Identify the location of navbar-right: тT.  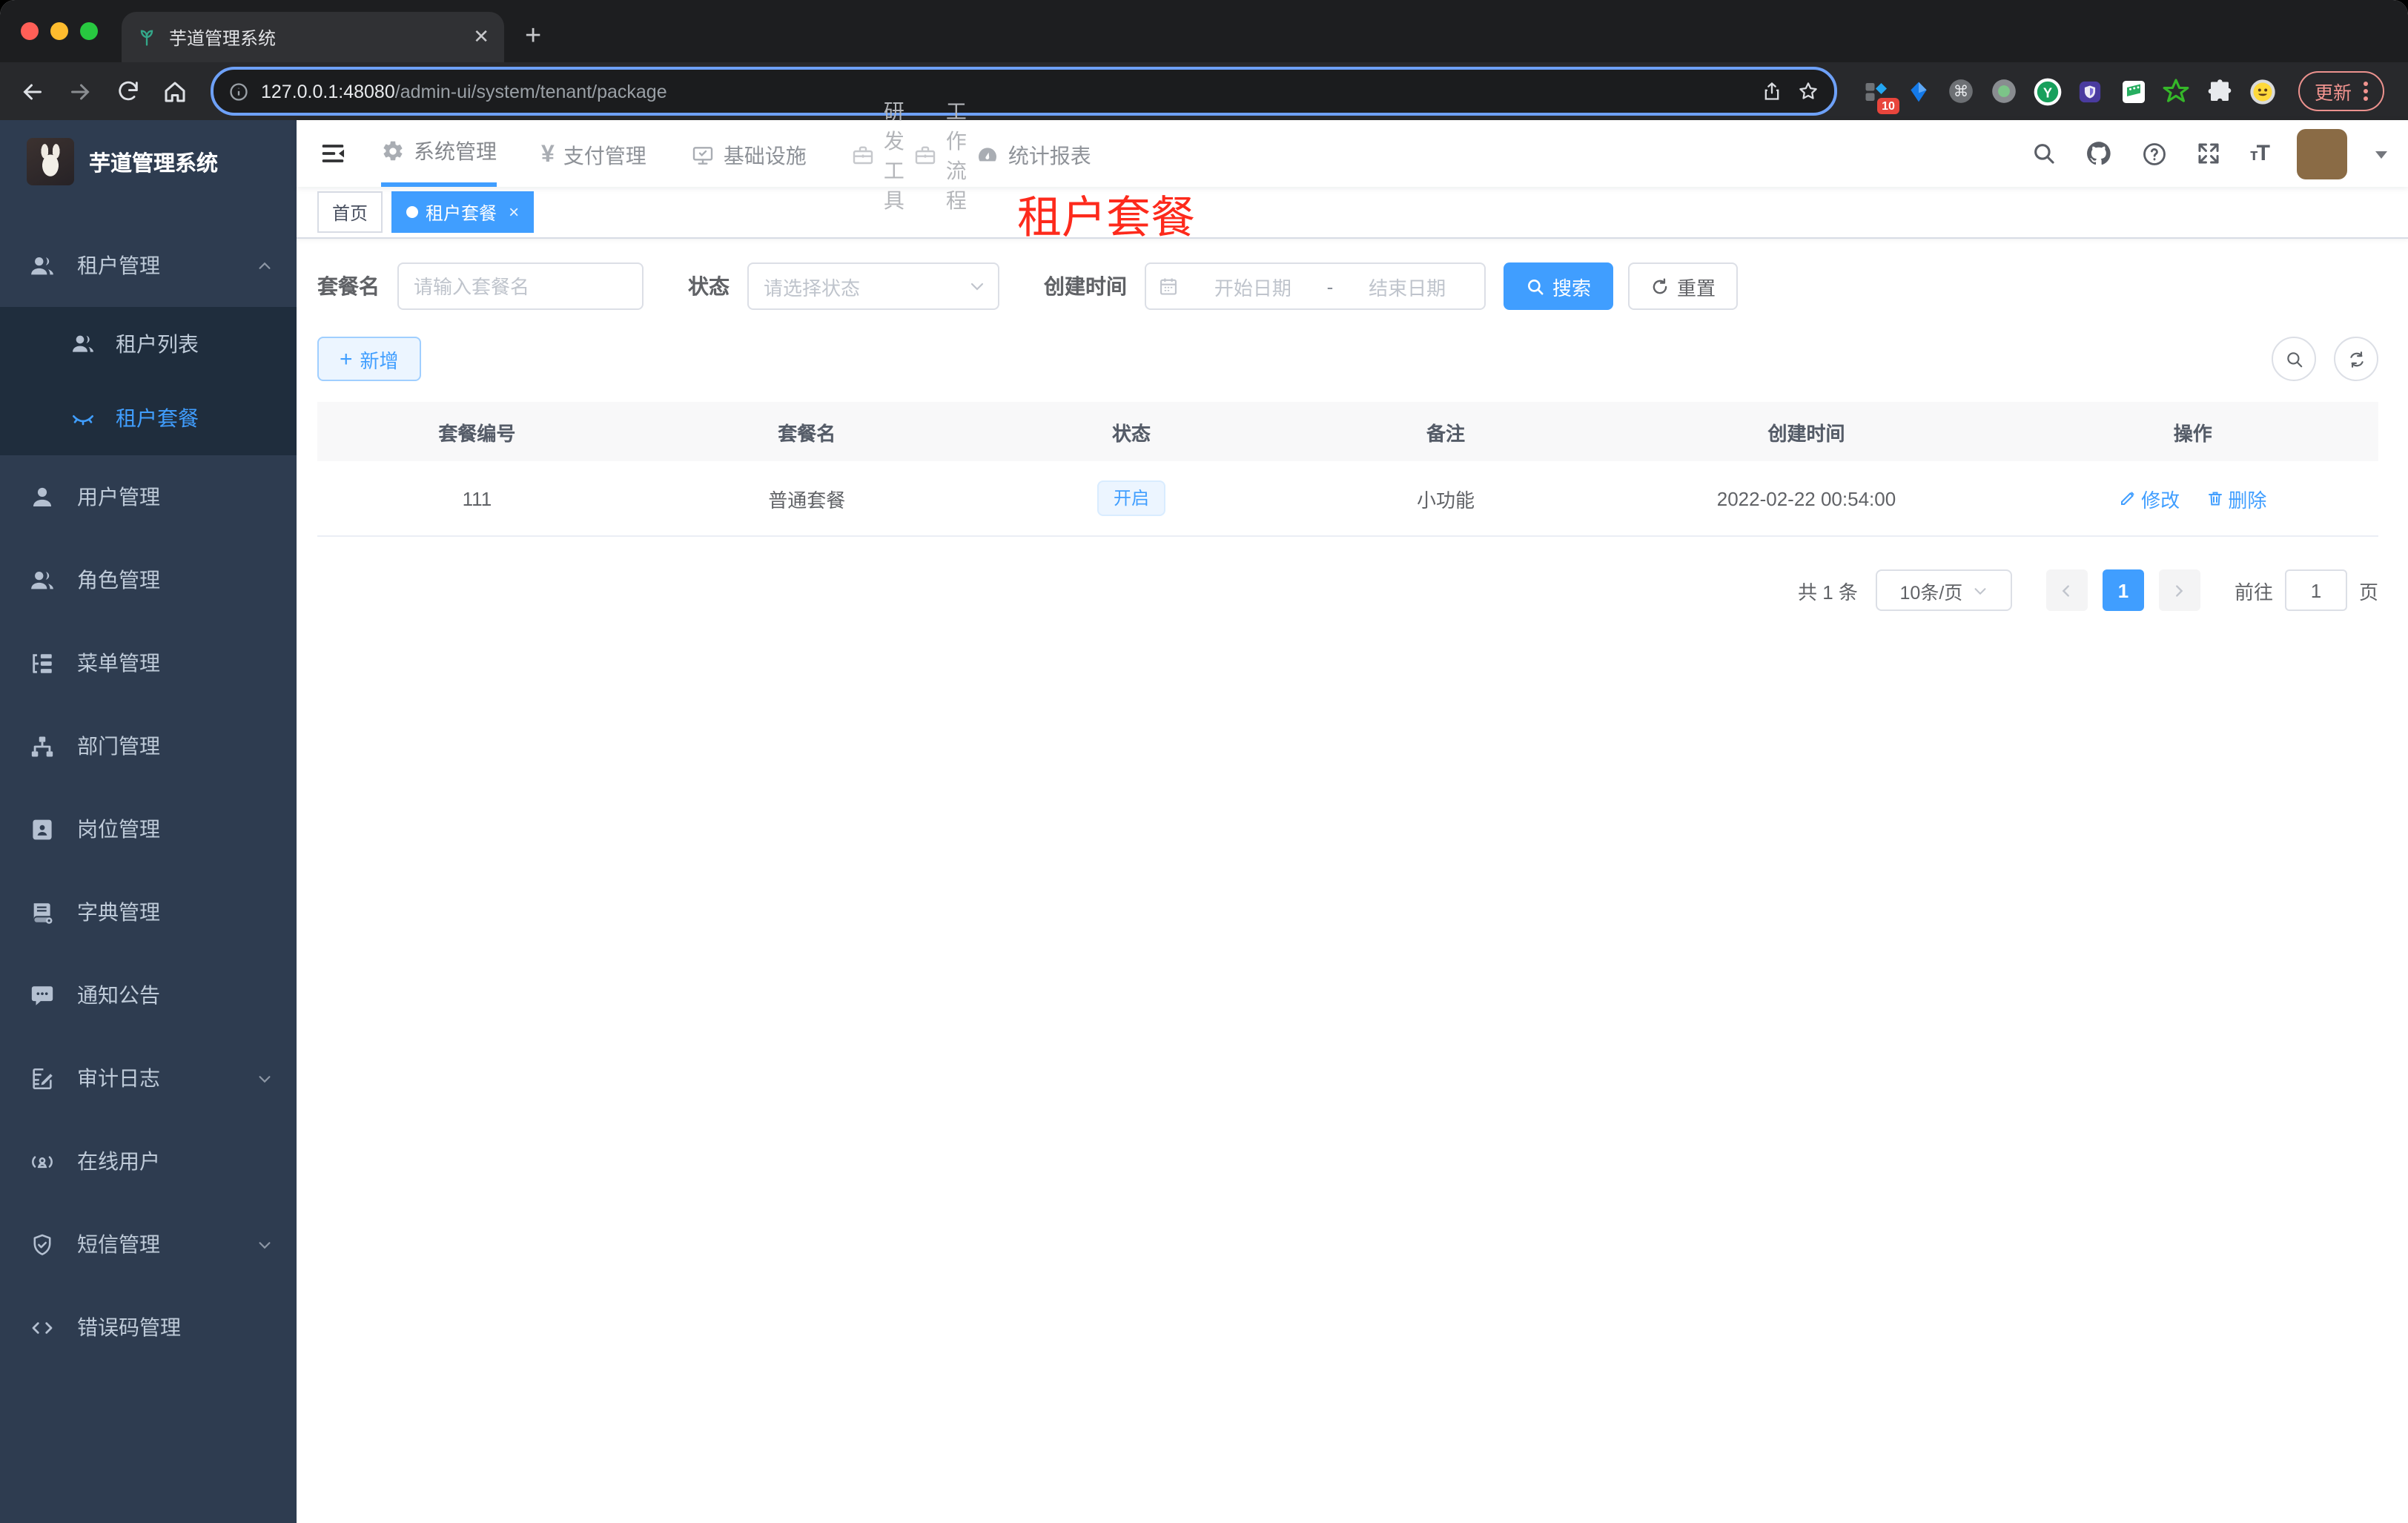
(2220, 153).